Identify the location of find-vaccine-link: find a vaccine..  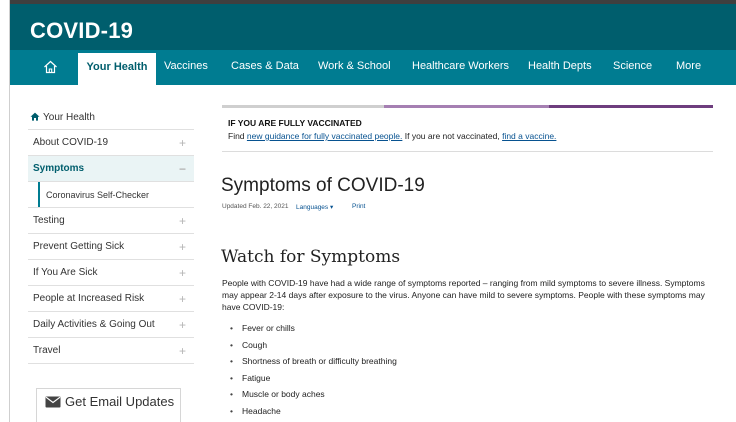
(529, 136).